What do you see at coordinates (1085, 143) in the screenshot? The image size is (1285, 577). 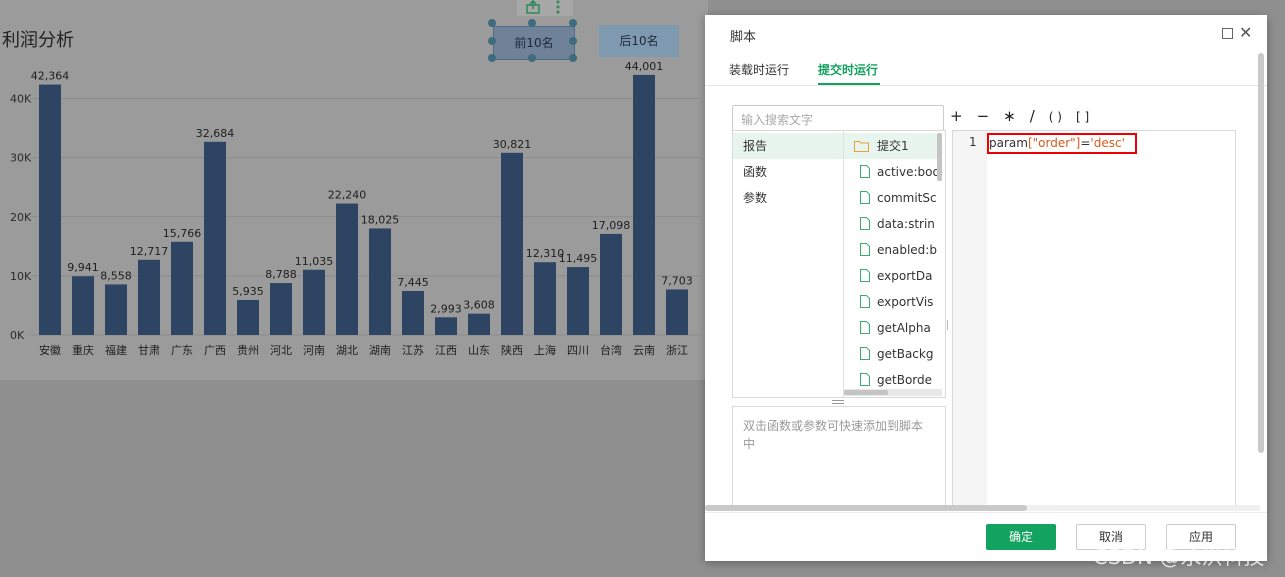 I see `code-operator: =` at bounding box center [1085, 143].